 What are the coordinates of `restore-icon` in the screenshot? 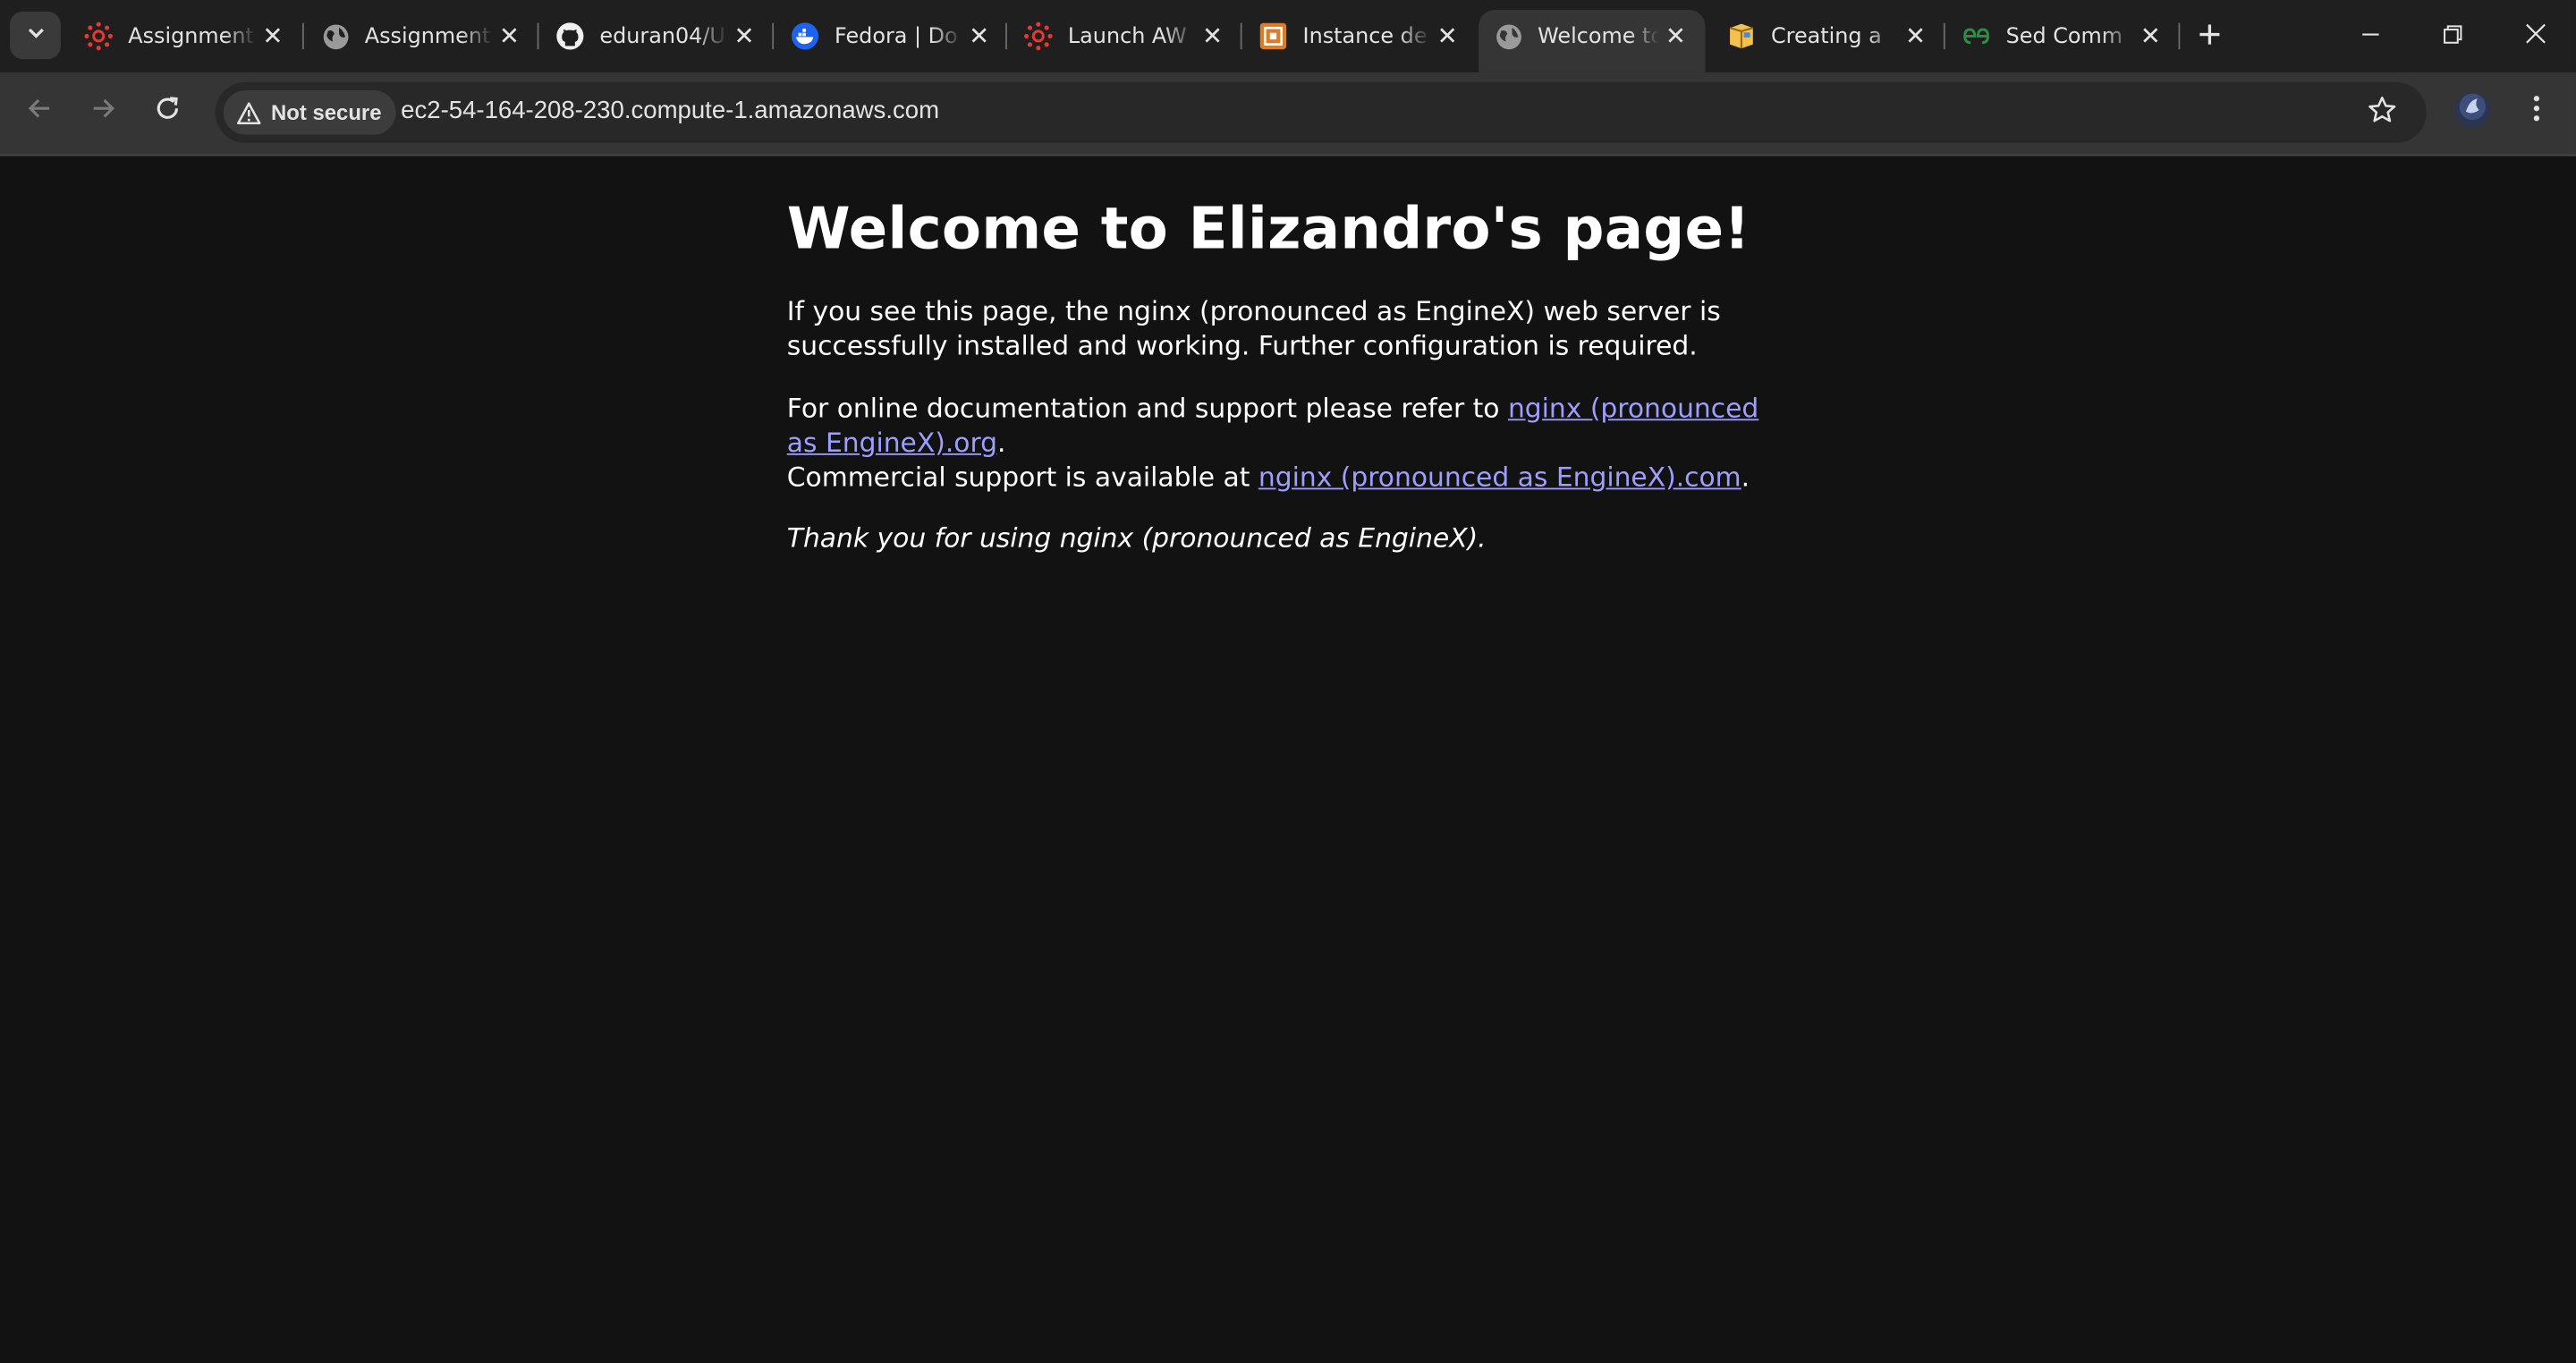 It's located at (2452, 36).